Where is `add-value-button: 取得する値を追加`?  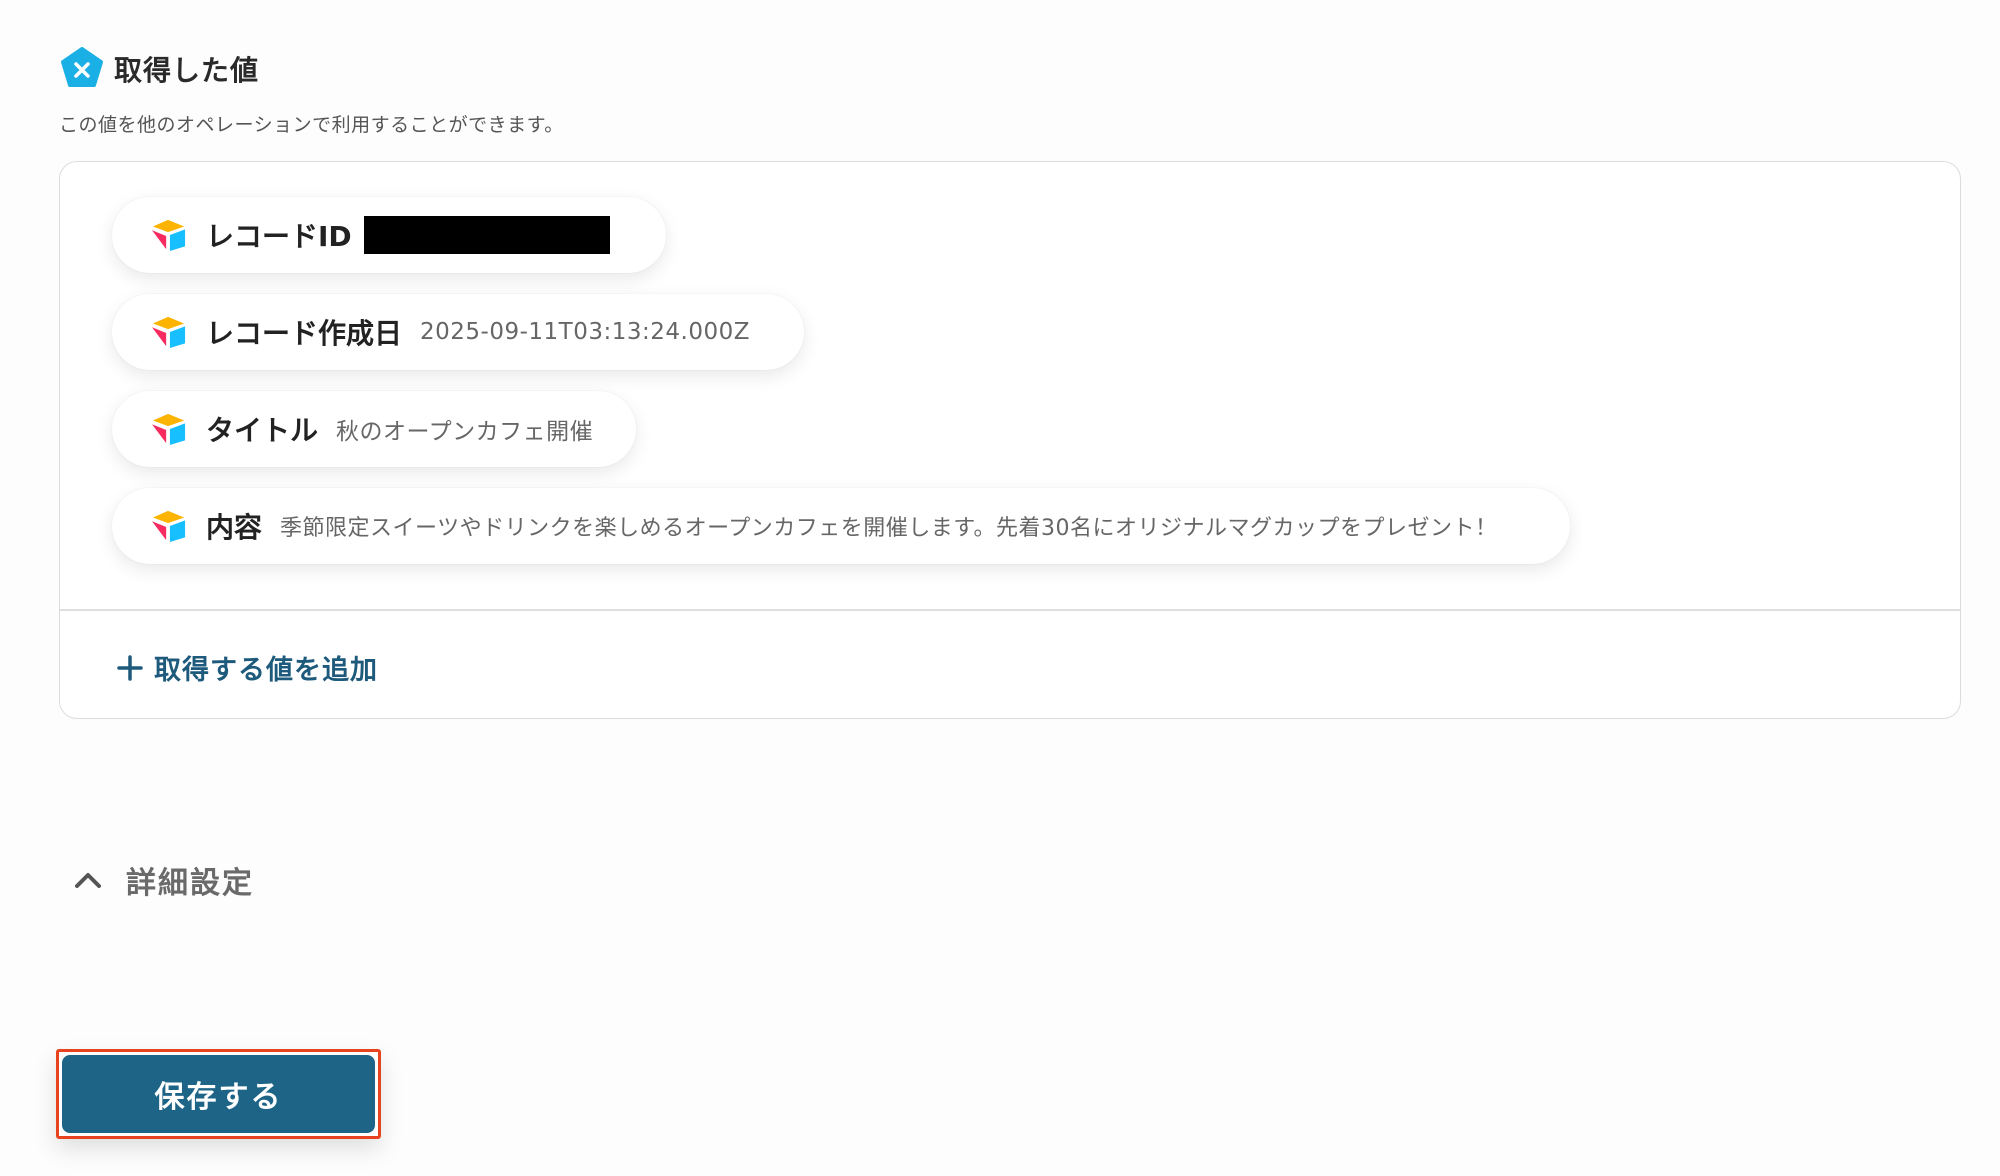 add-value-button: 取得する値を追加 is located at coordinates (247, 667).